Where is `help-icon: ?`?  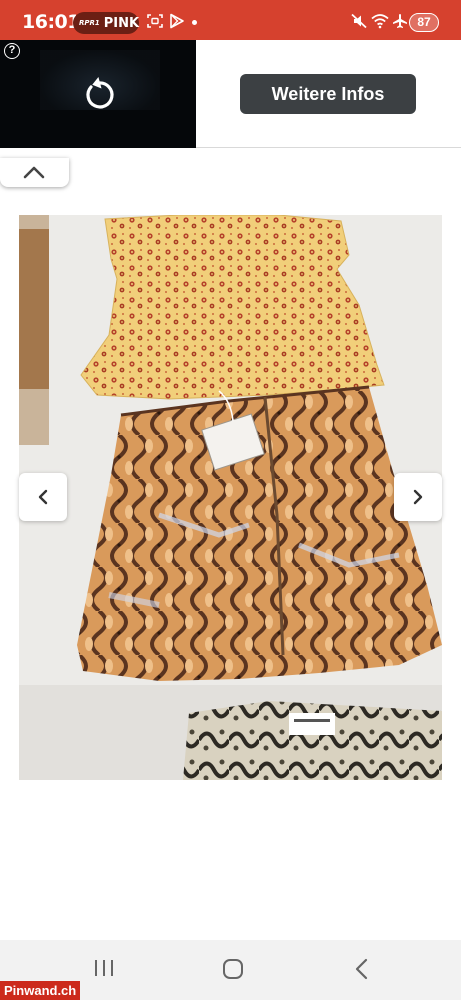
help-icon: ? is located at coordinates (12, 51).